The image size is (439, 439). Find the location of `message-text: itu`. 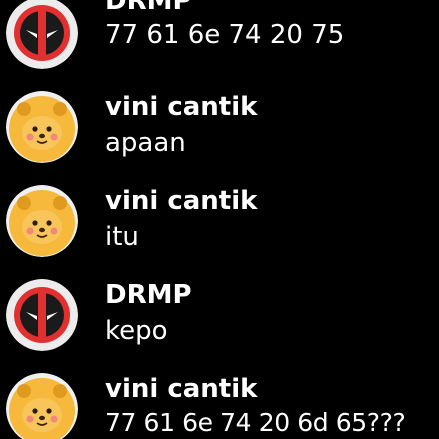

message-text: itu is located at coordinates (122, 237).